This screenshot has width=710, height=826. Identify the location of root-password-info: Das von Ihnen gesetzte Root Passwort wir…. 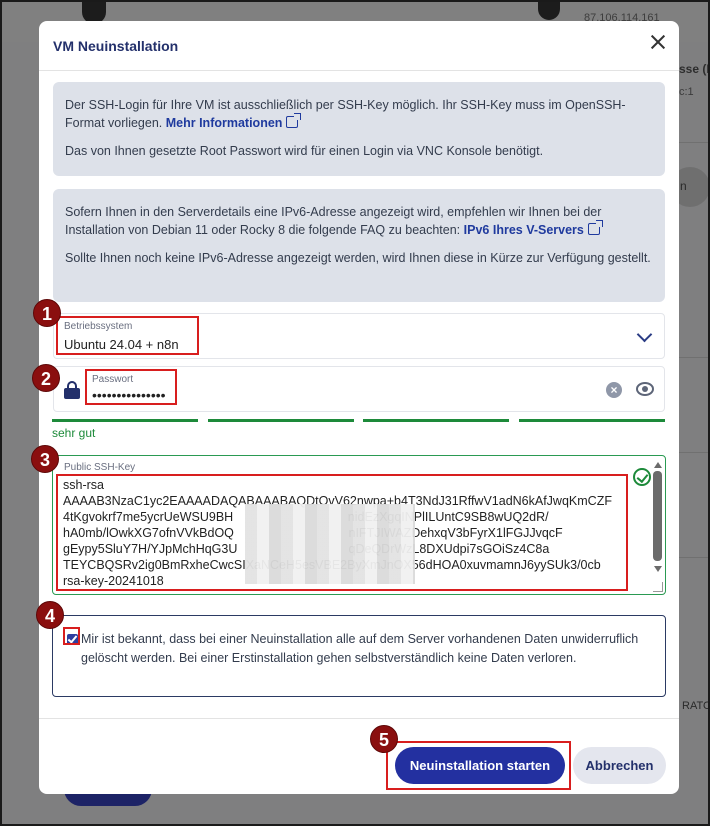
(304, 151).